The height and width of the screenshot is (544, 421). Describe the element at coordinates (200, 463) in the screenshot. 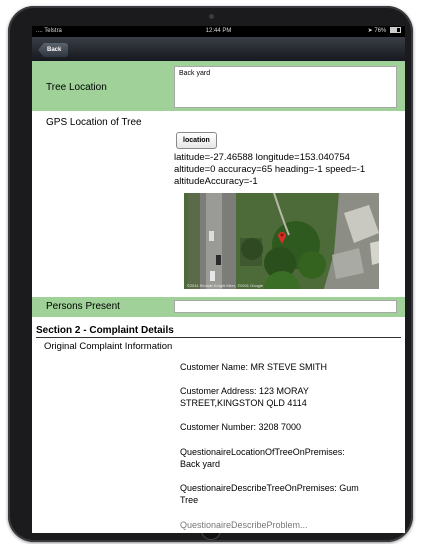

I see `questionaire-location-value: Back yard` at that location.